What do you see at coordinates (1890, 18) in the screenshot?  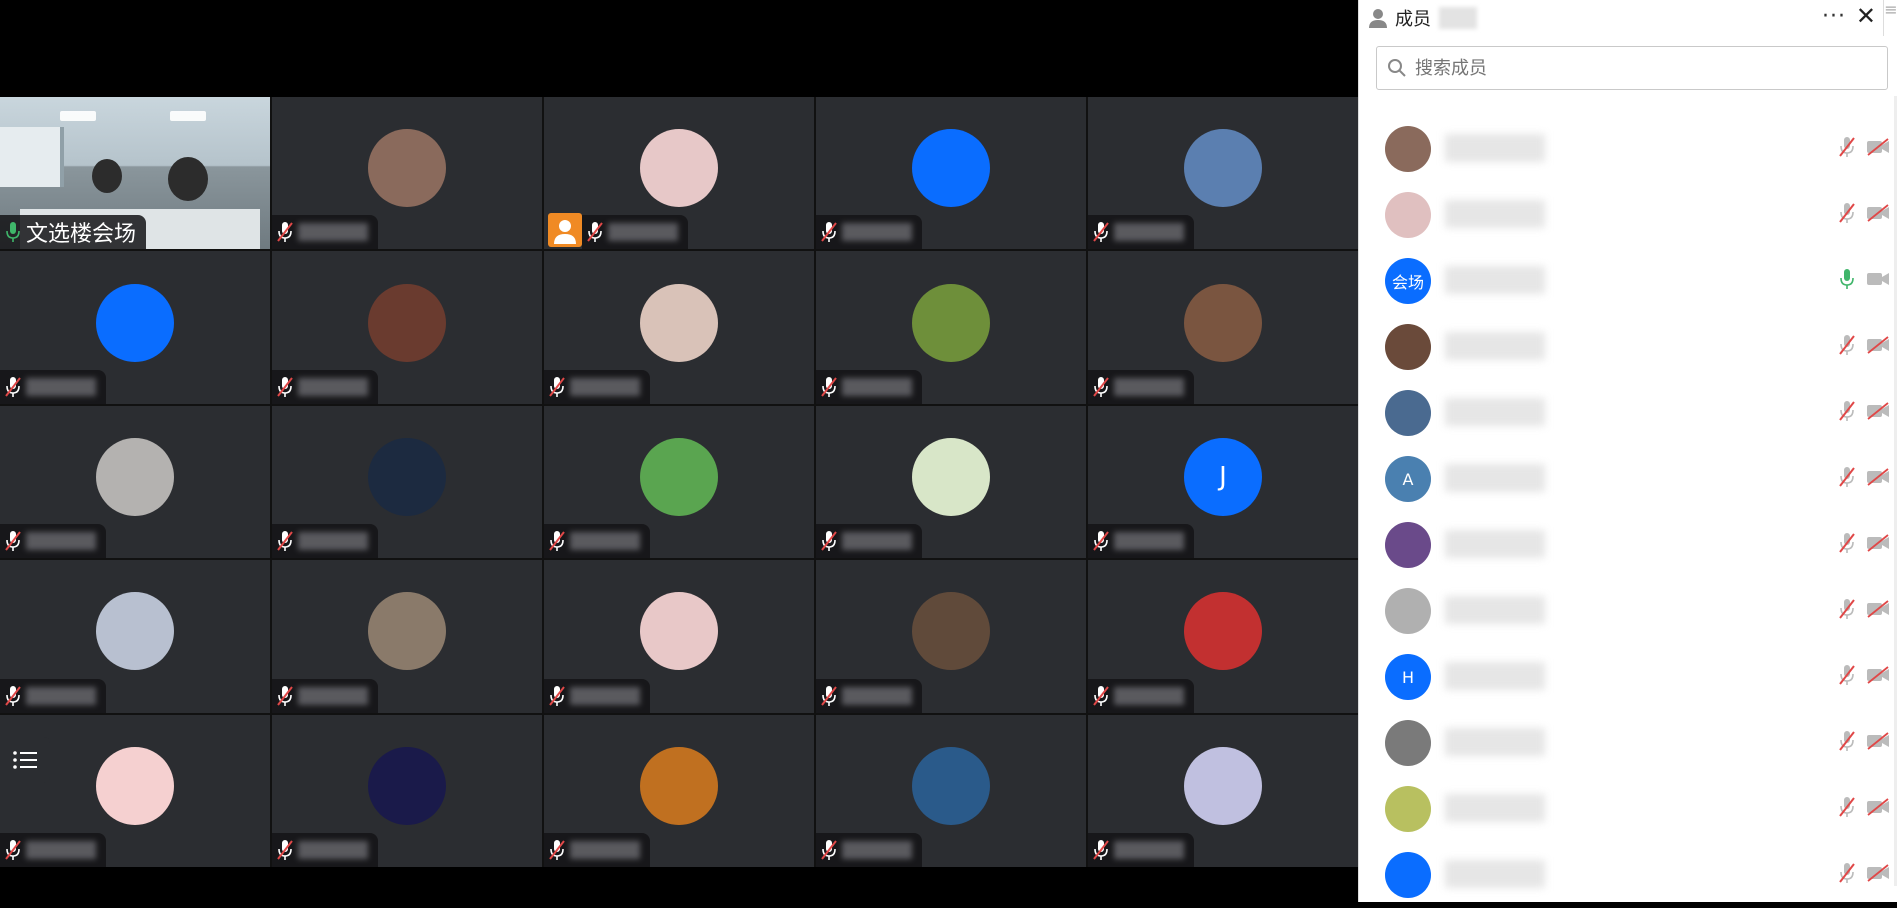 I see `panel-drag-handle: ≡` at bounding box center [1890, 18].